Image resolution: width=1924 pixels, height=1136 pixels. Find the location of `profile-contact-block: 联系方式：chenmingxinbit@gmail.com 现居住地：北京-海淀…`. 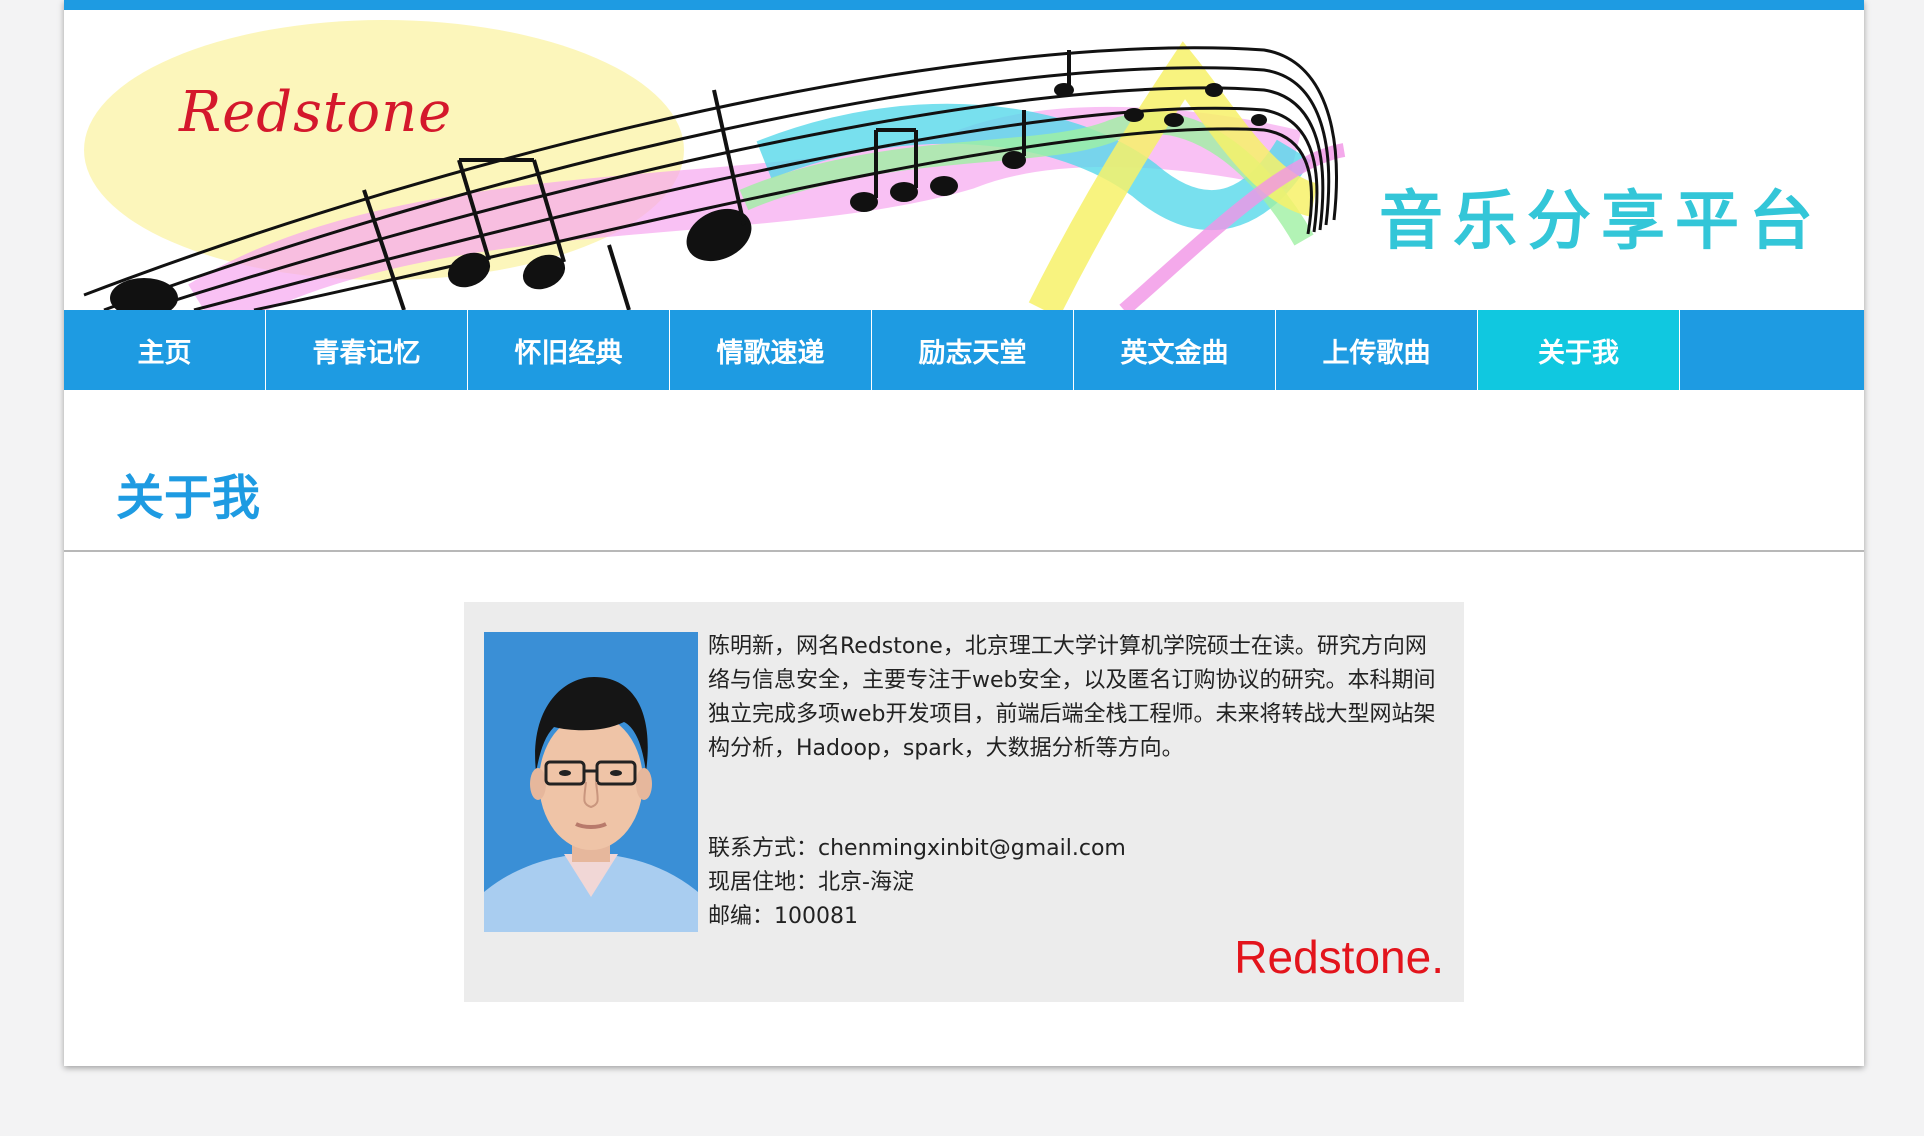

profile-contact-block: 联系方式：chenmingxinbit@gmail.com 现居住地：北京-海淀… is located at coordinates (1078, 883).